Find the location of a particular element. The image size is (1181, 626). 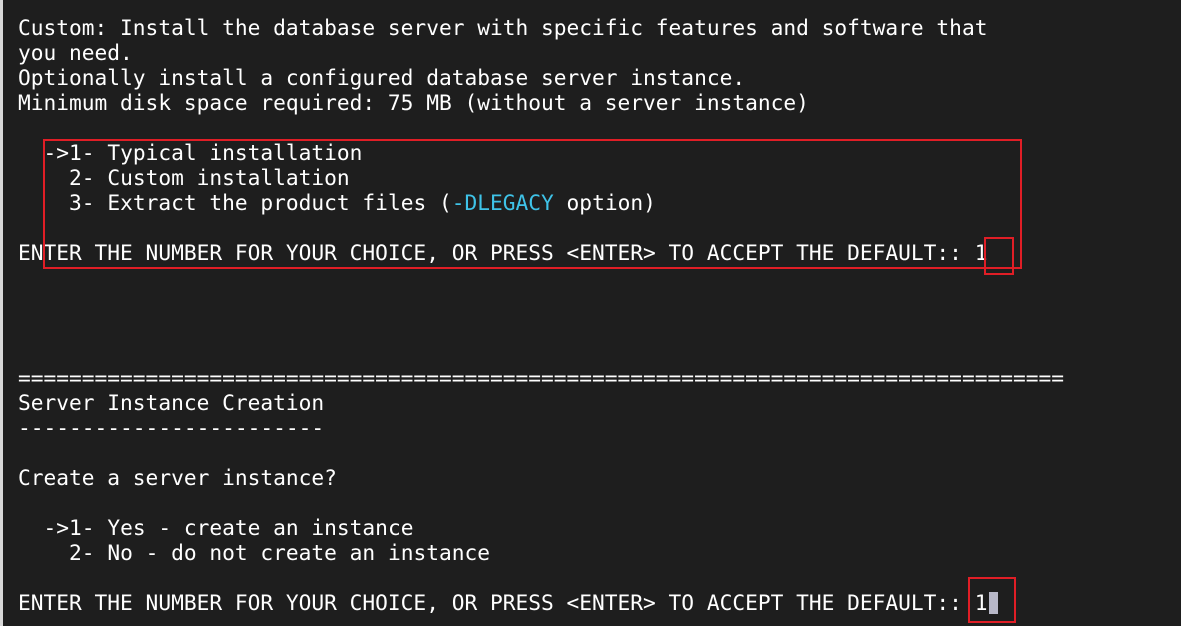

instance-option-yes: ->1- Yes - create an instance is located at coordinates (216, 527).